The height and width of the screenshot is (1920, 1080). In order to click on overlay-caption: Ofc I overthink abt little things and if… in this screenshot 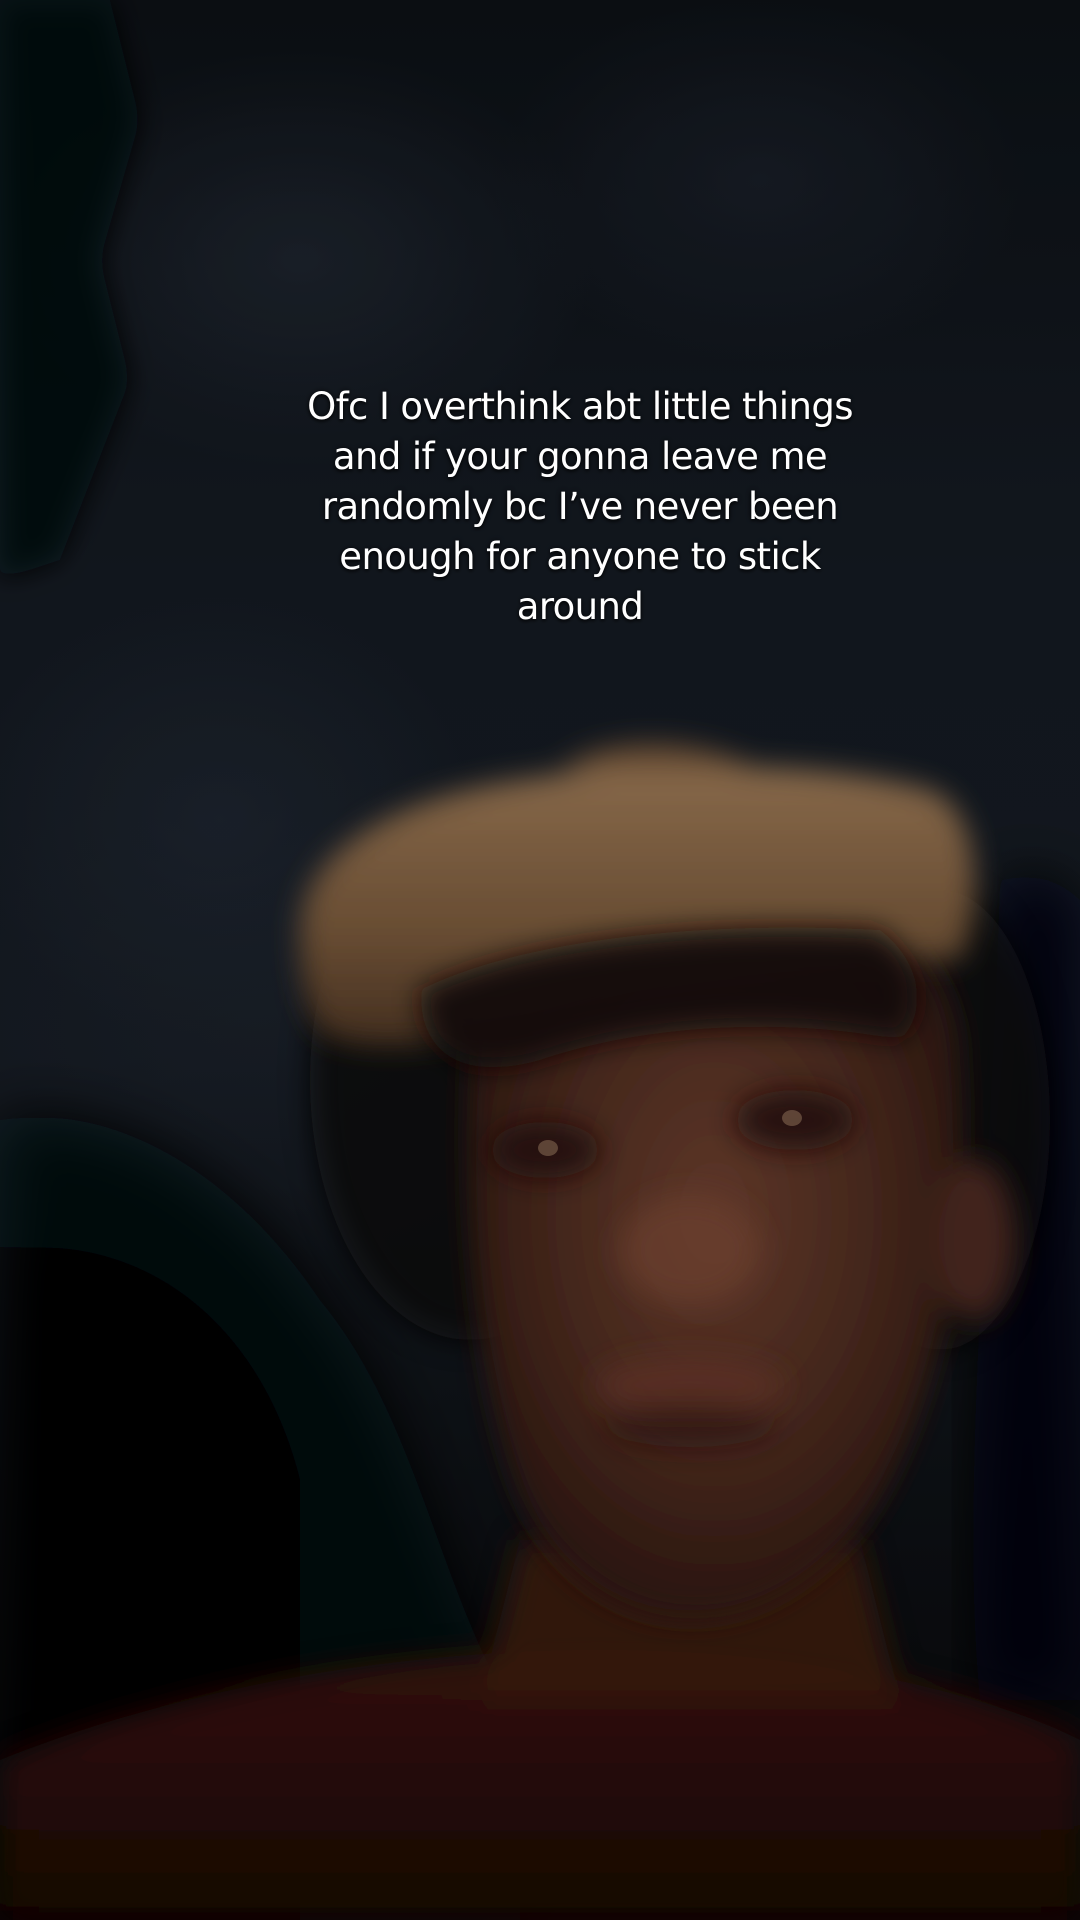, I will do `click(580, 506)`.